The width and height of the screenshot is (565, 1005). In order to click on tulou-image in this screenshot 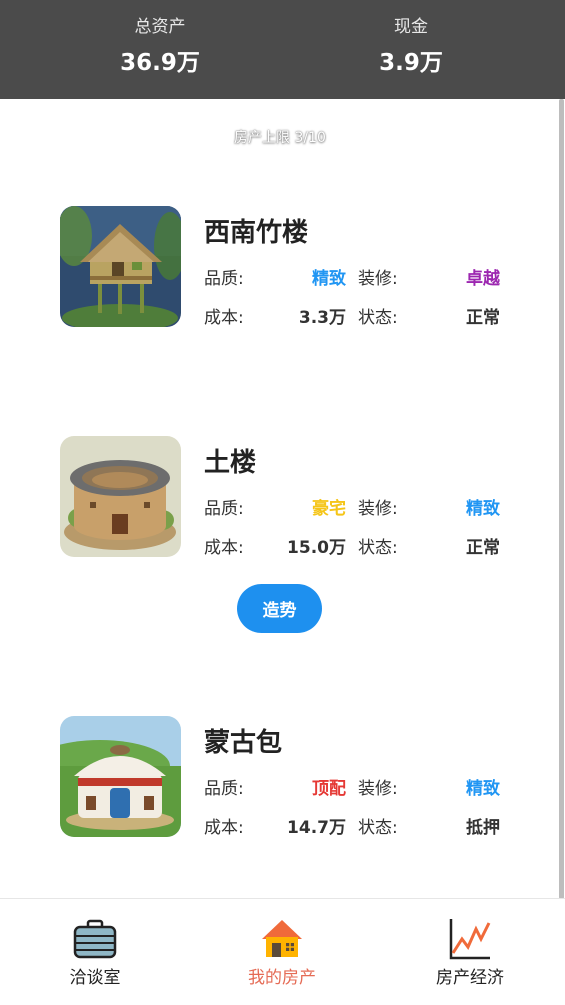, I will do `click(120, 496)`.